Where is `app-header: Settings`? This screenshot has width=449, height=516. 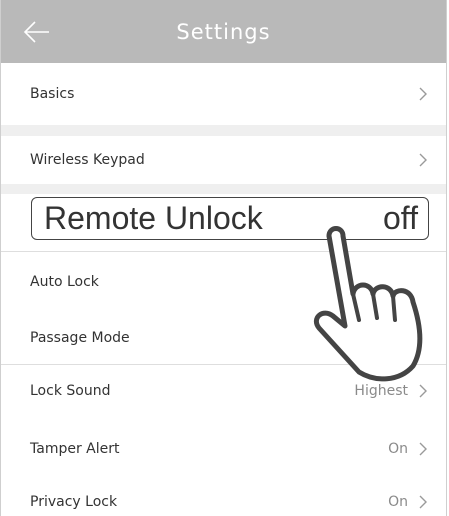
app-header: Settings is located at coordinates (223, 31).